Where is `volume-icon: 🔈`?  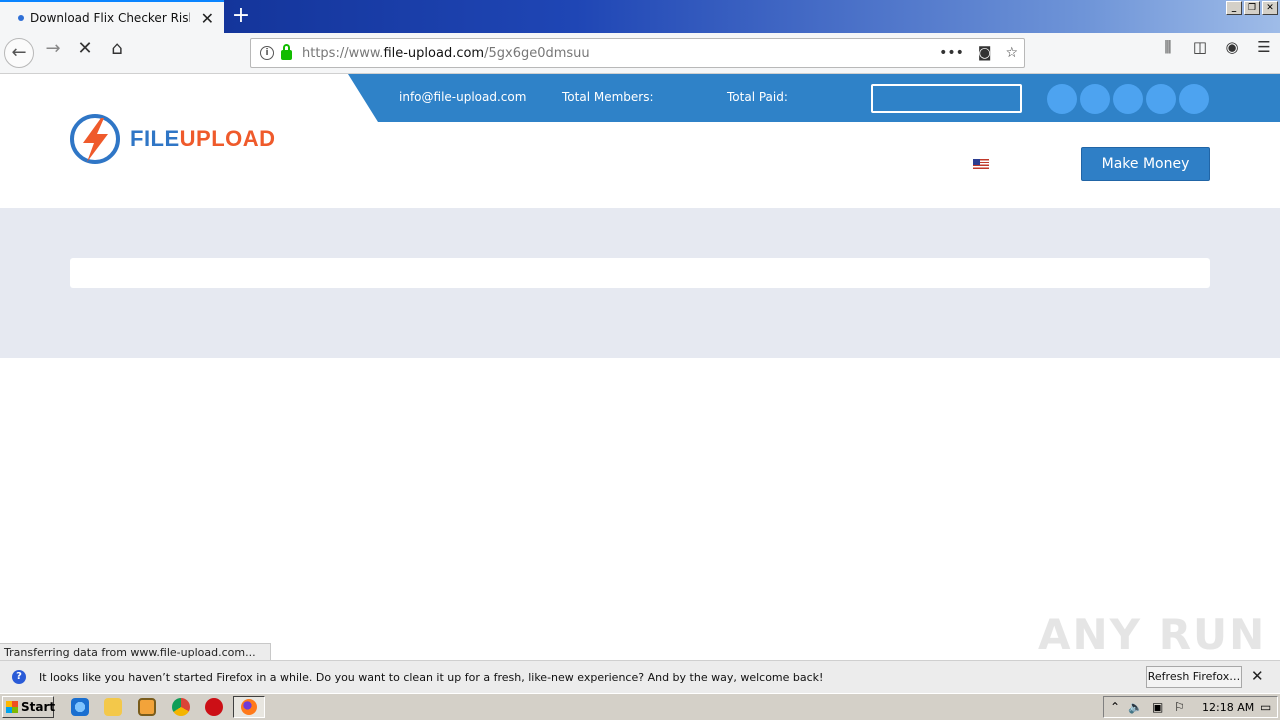 volume-icon: 🔈 is located at coordinates (1135, 707).